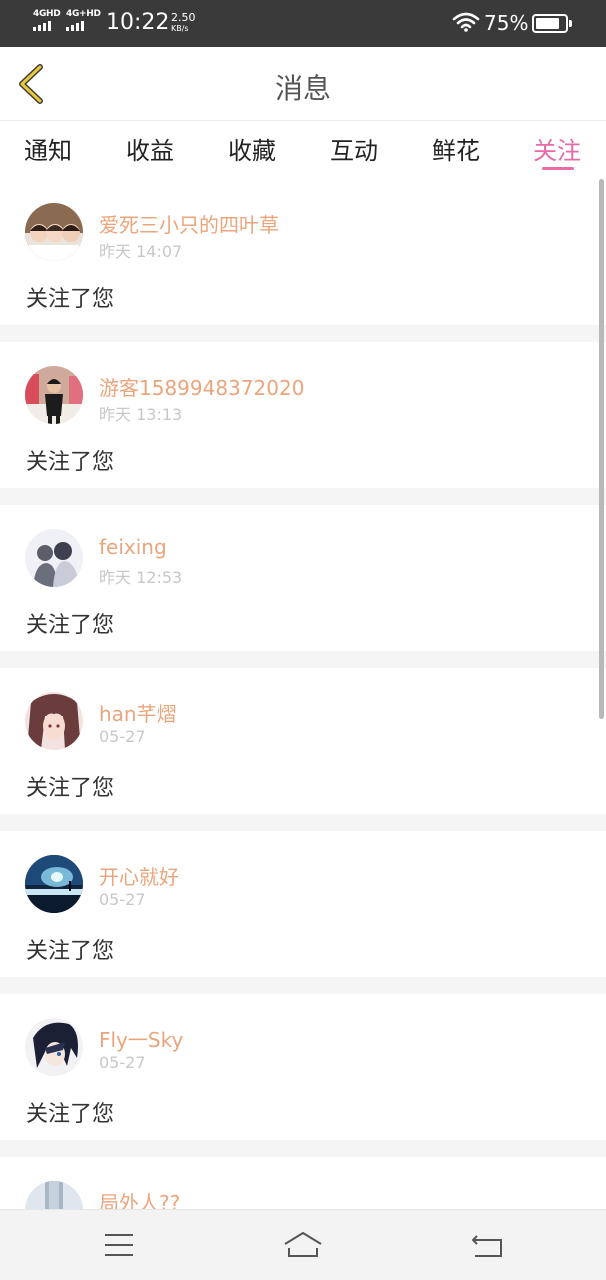  I want to click on list-item: 局外人??, so click(303, 1183).